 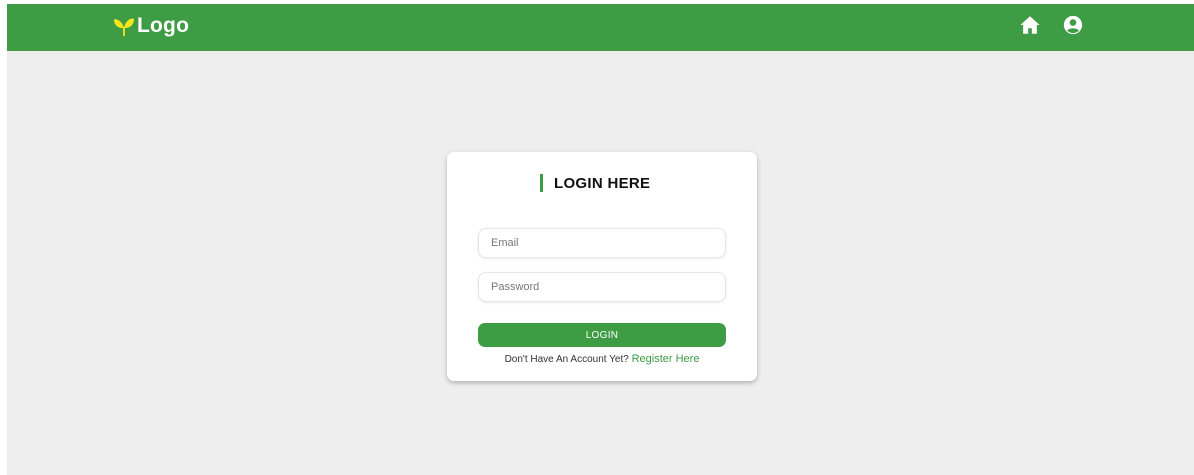 I want to click on brand-logo: Logo, so click(x=151, y=26).